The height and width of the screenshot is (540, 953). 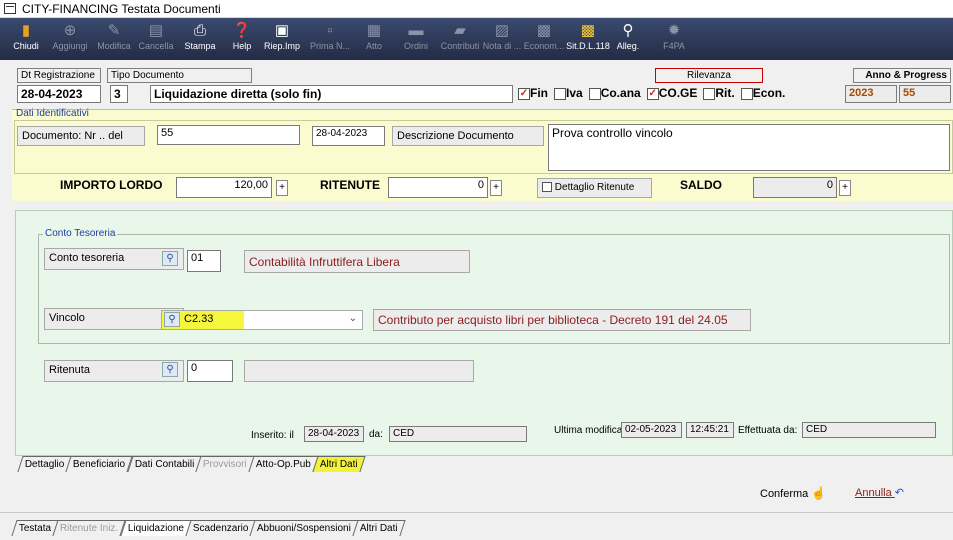 What do you see at coordinates (87, 258) in the screenshot?
I see `conto-tesoreria-label-text: Conto tesoreria` at bounding box center [87, 258].